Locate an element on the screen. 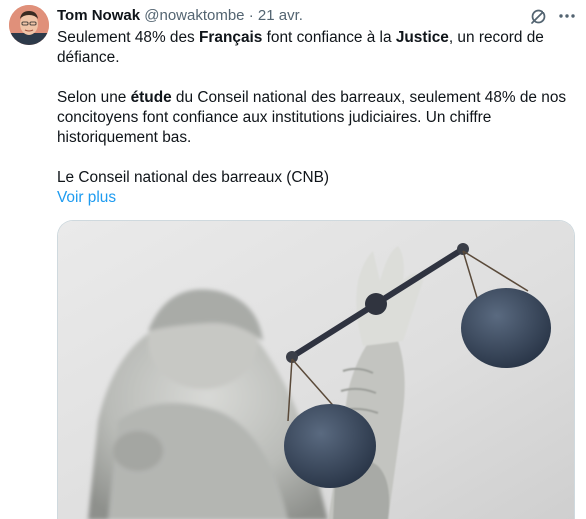 This screenshot has height=519, width=586. tweet-header: Tom Nowak @nowaktombe · 21 avr. is located at coordinates (180, 16).